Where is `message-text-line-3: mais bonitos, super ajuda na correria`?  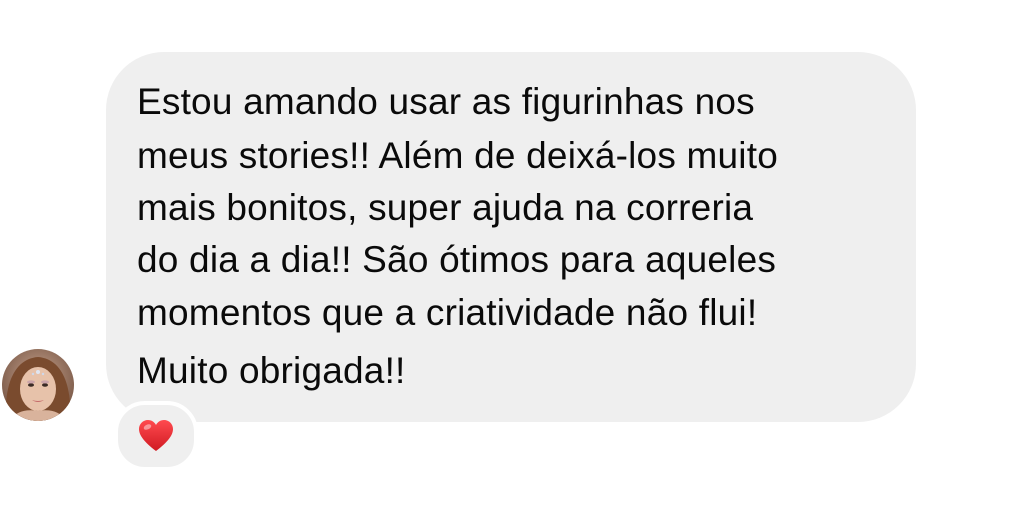
message-text-line-3: mais bonitos, super ajuda na correria is located at coordinates (445, 207).